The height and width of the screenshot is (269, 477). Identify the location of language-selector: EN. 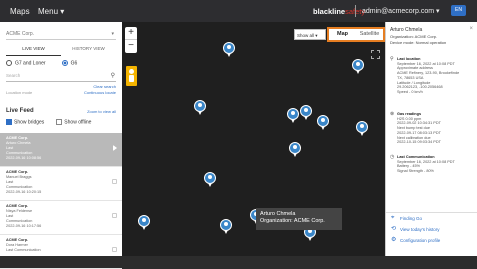
(458, 10).